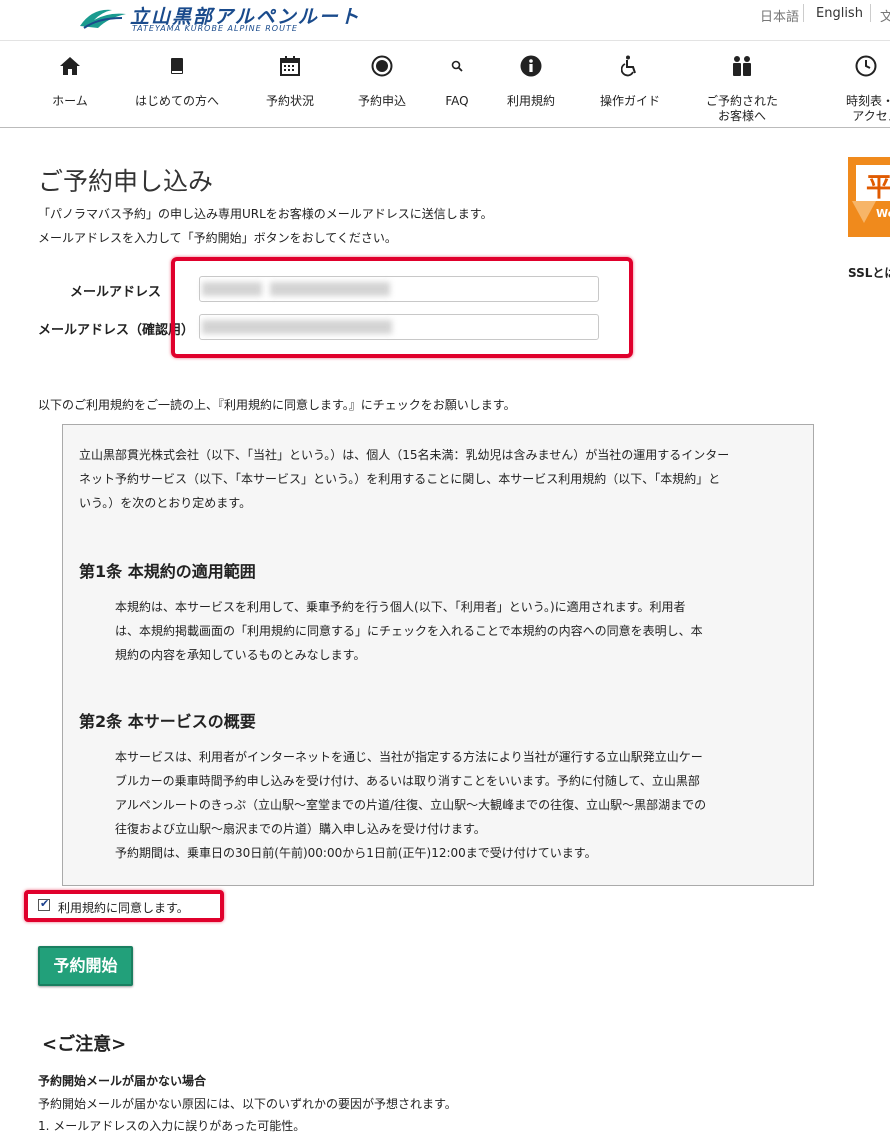 The image size is (890, 1134). I want to click on book-icon, so click(177, 66).